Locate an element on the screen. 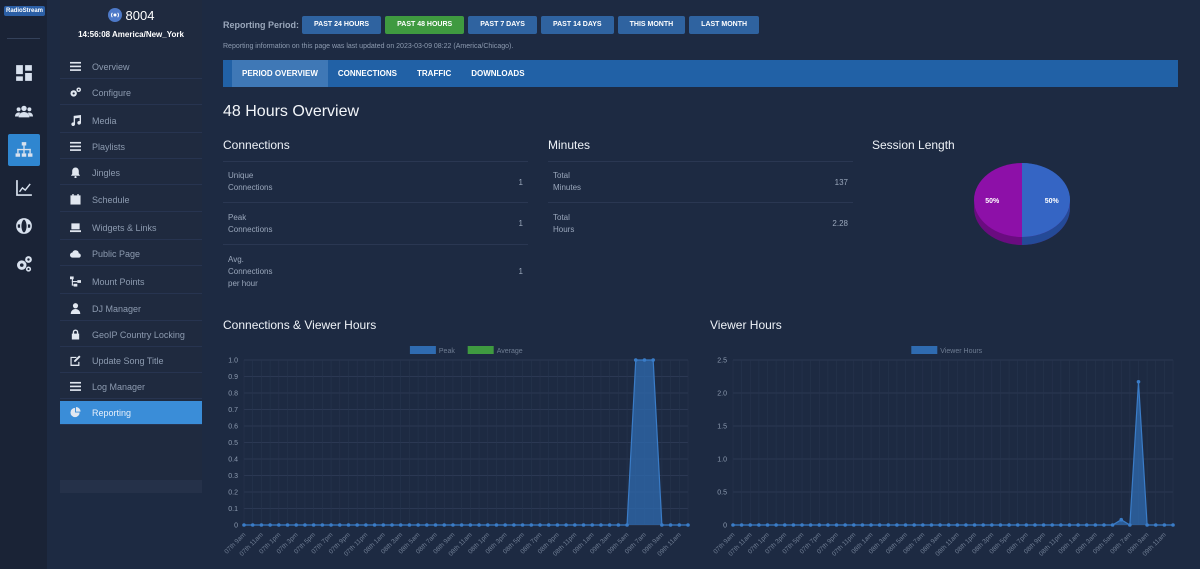  tab-period-overview: PERIOD OVERVIEW is located at coordinates (280, 73).